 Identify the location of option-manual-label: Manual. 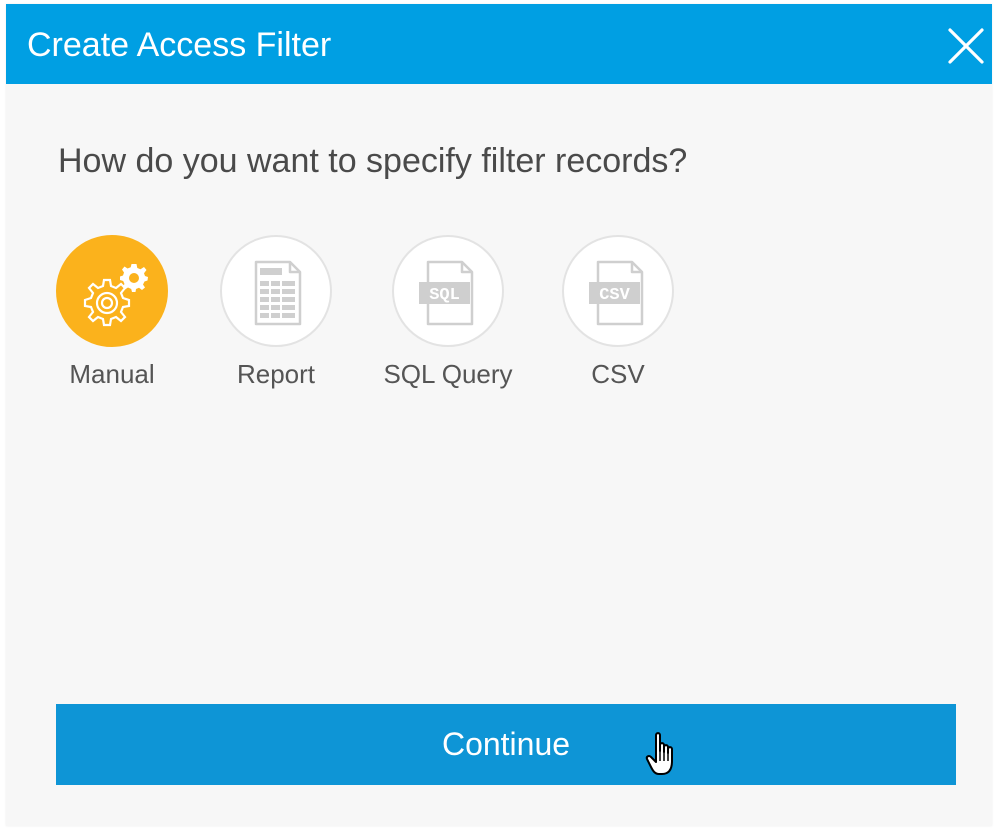
(112, 374).